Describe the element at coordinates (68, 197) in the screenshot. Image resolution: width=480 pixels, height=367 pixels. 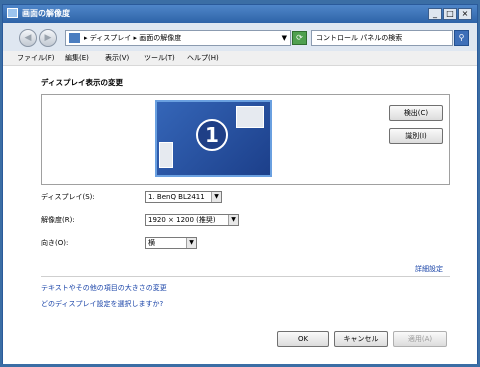
I see `display-label: ディスプレイ(S):` at that location.